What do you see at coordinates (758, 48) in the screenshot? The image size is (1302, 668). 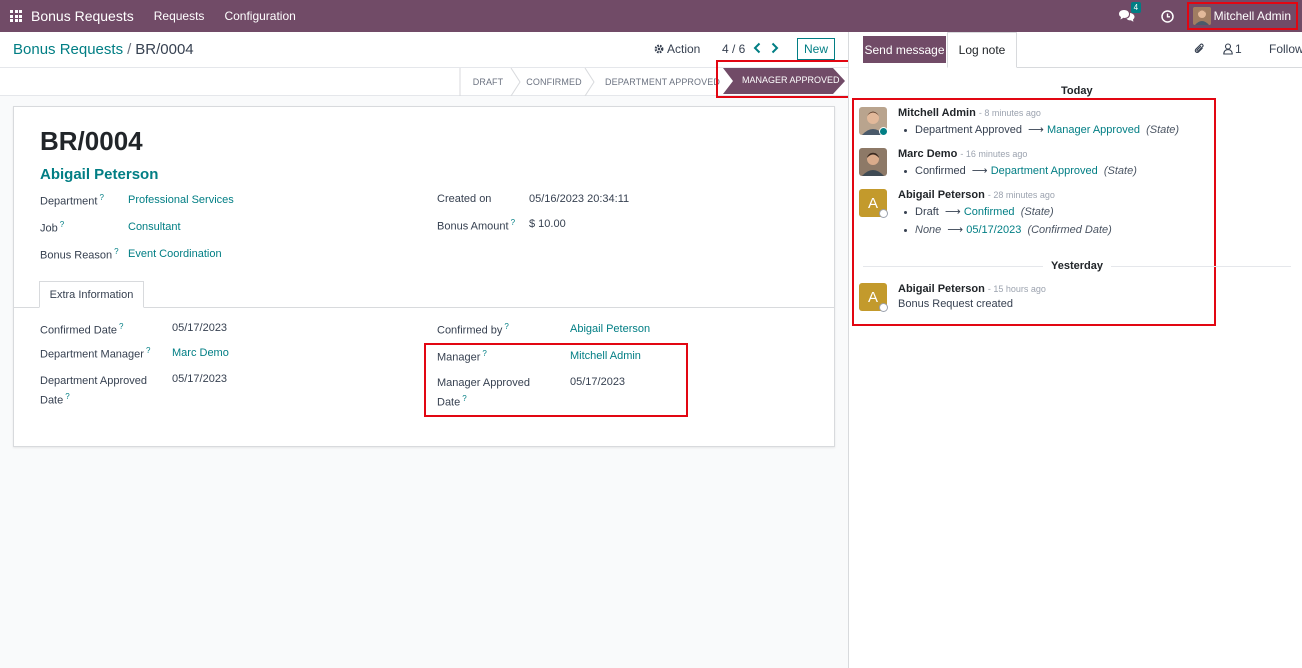 I see `pager-previous-icon` at bounding box center [758, 48].